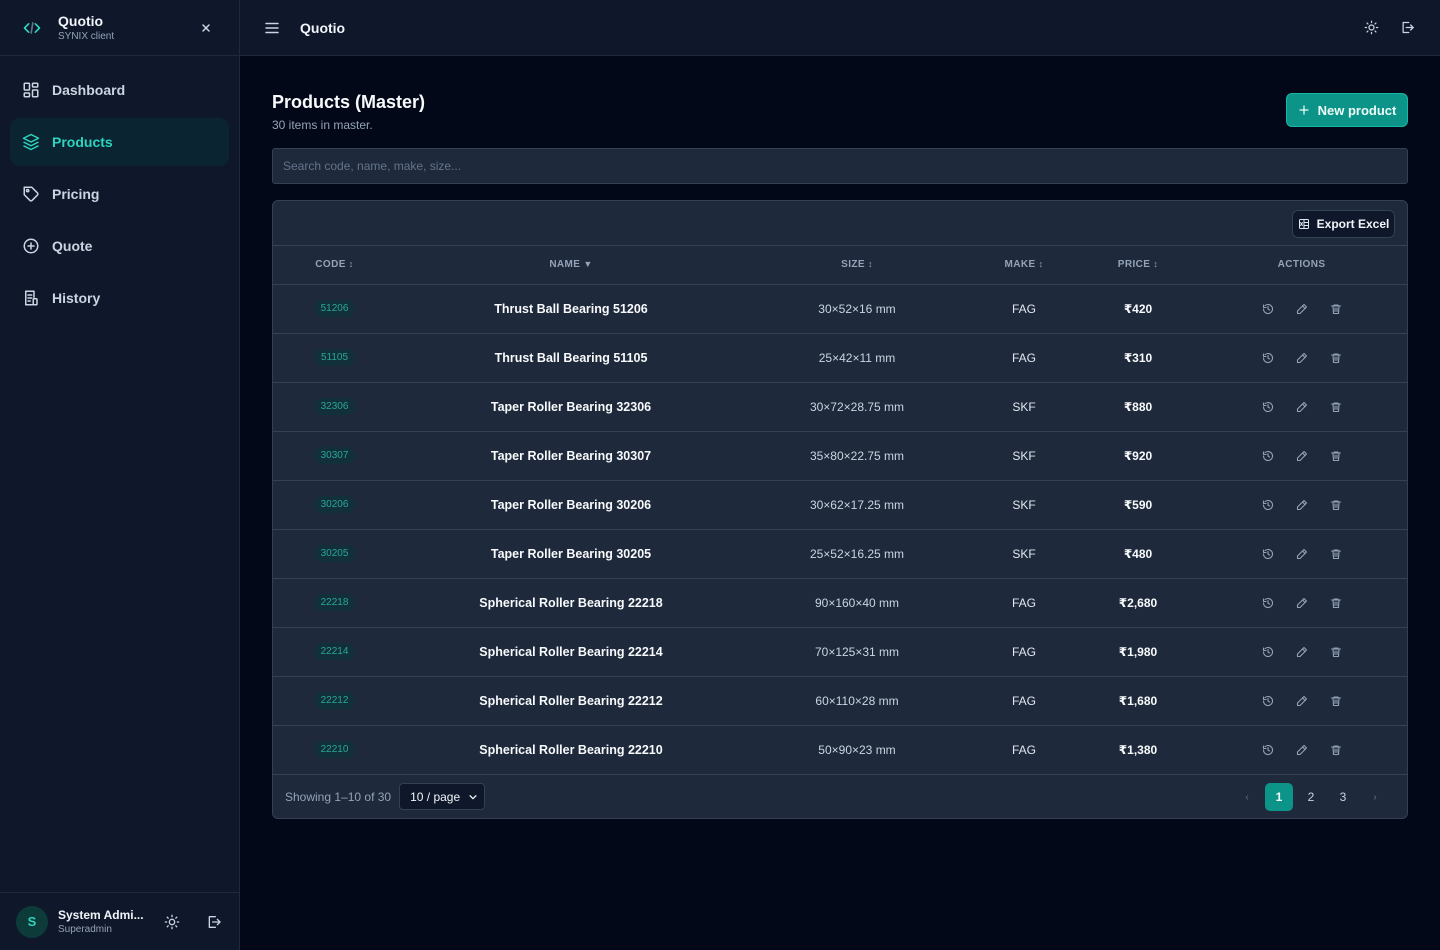 The image size is (1440, 950). I want to click on sidebar-item-dashboard: Dashboard, so click(119, 90).